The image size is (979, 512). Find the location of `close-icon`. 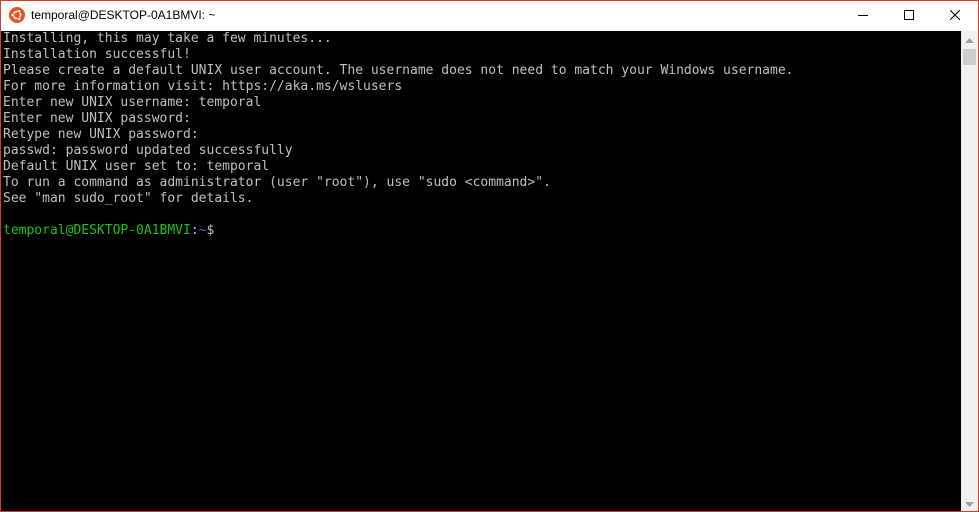

close-icon is located at coordinates (955, 16).